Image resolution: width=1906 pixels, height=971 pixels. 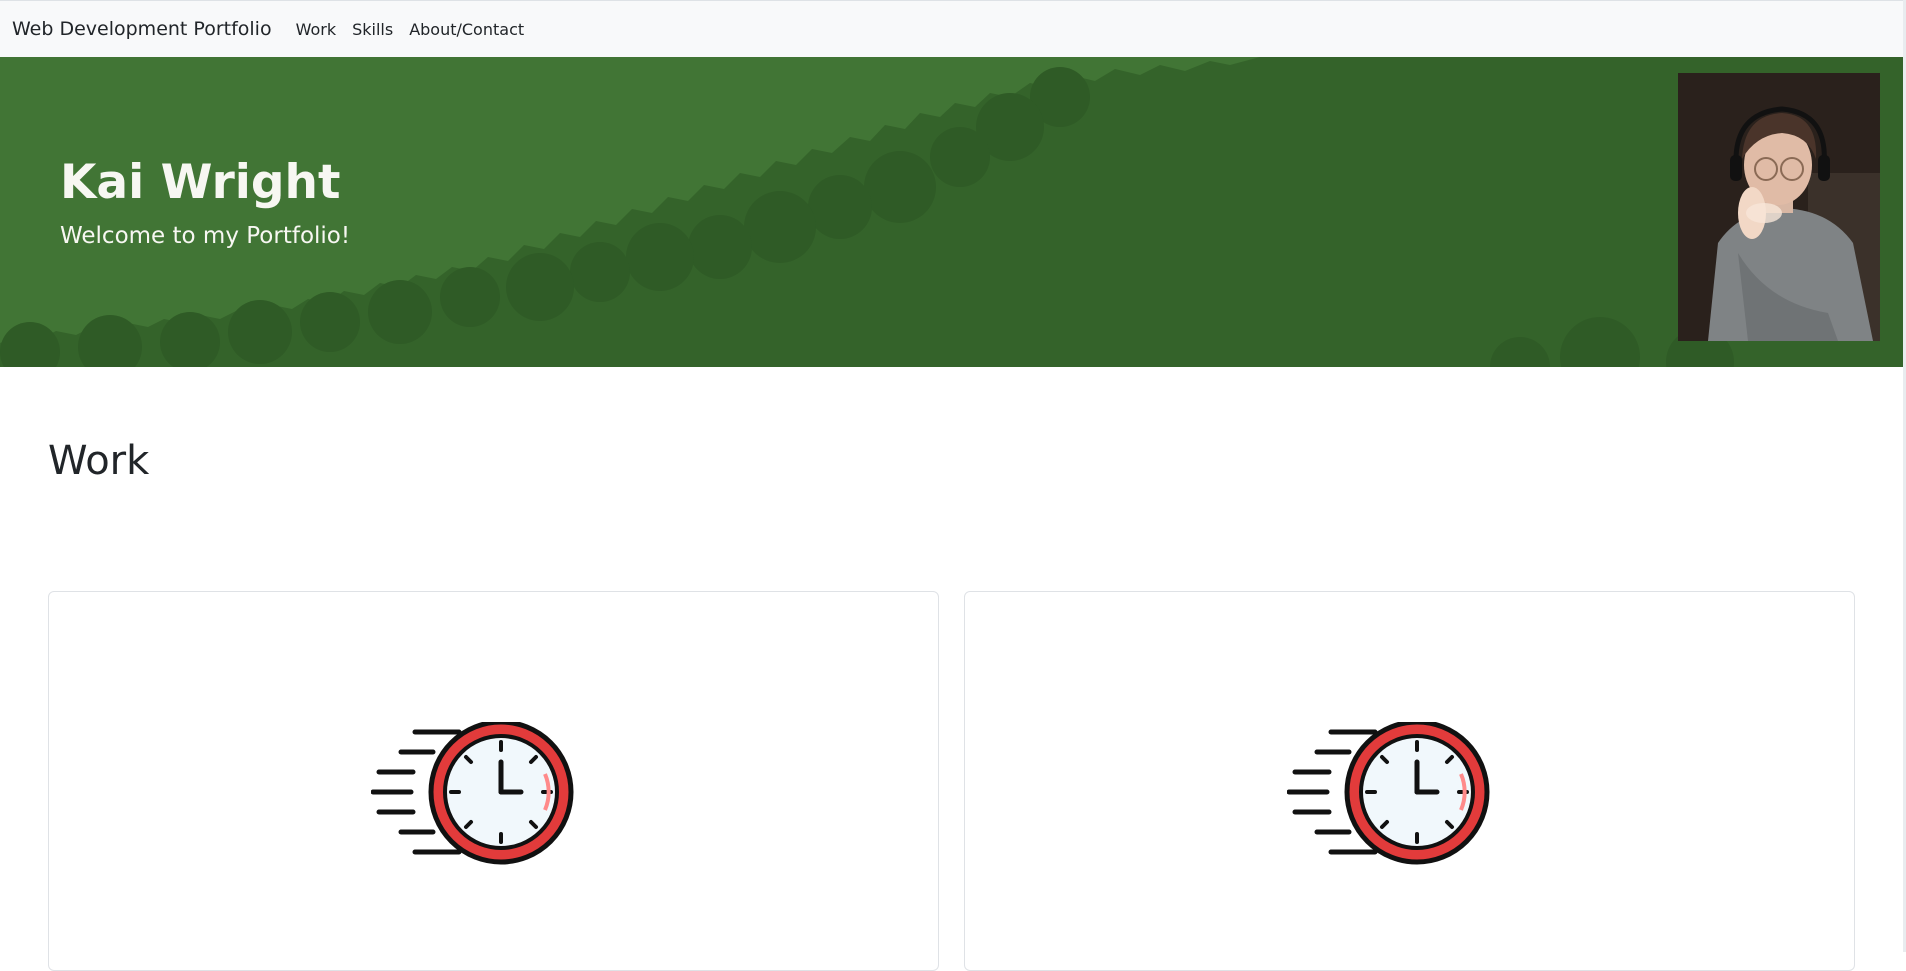 I want to click on nav-link-skills: Skills, so click(x=372, y=29).